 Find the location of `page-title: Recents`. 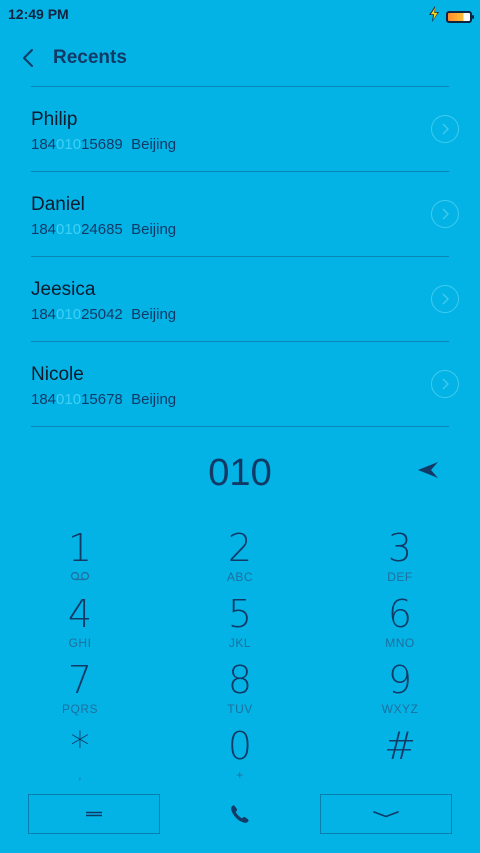

page-title: Recents is located at coordinates (90, 57).